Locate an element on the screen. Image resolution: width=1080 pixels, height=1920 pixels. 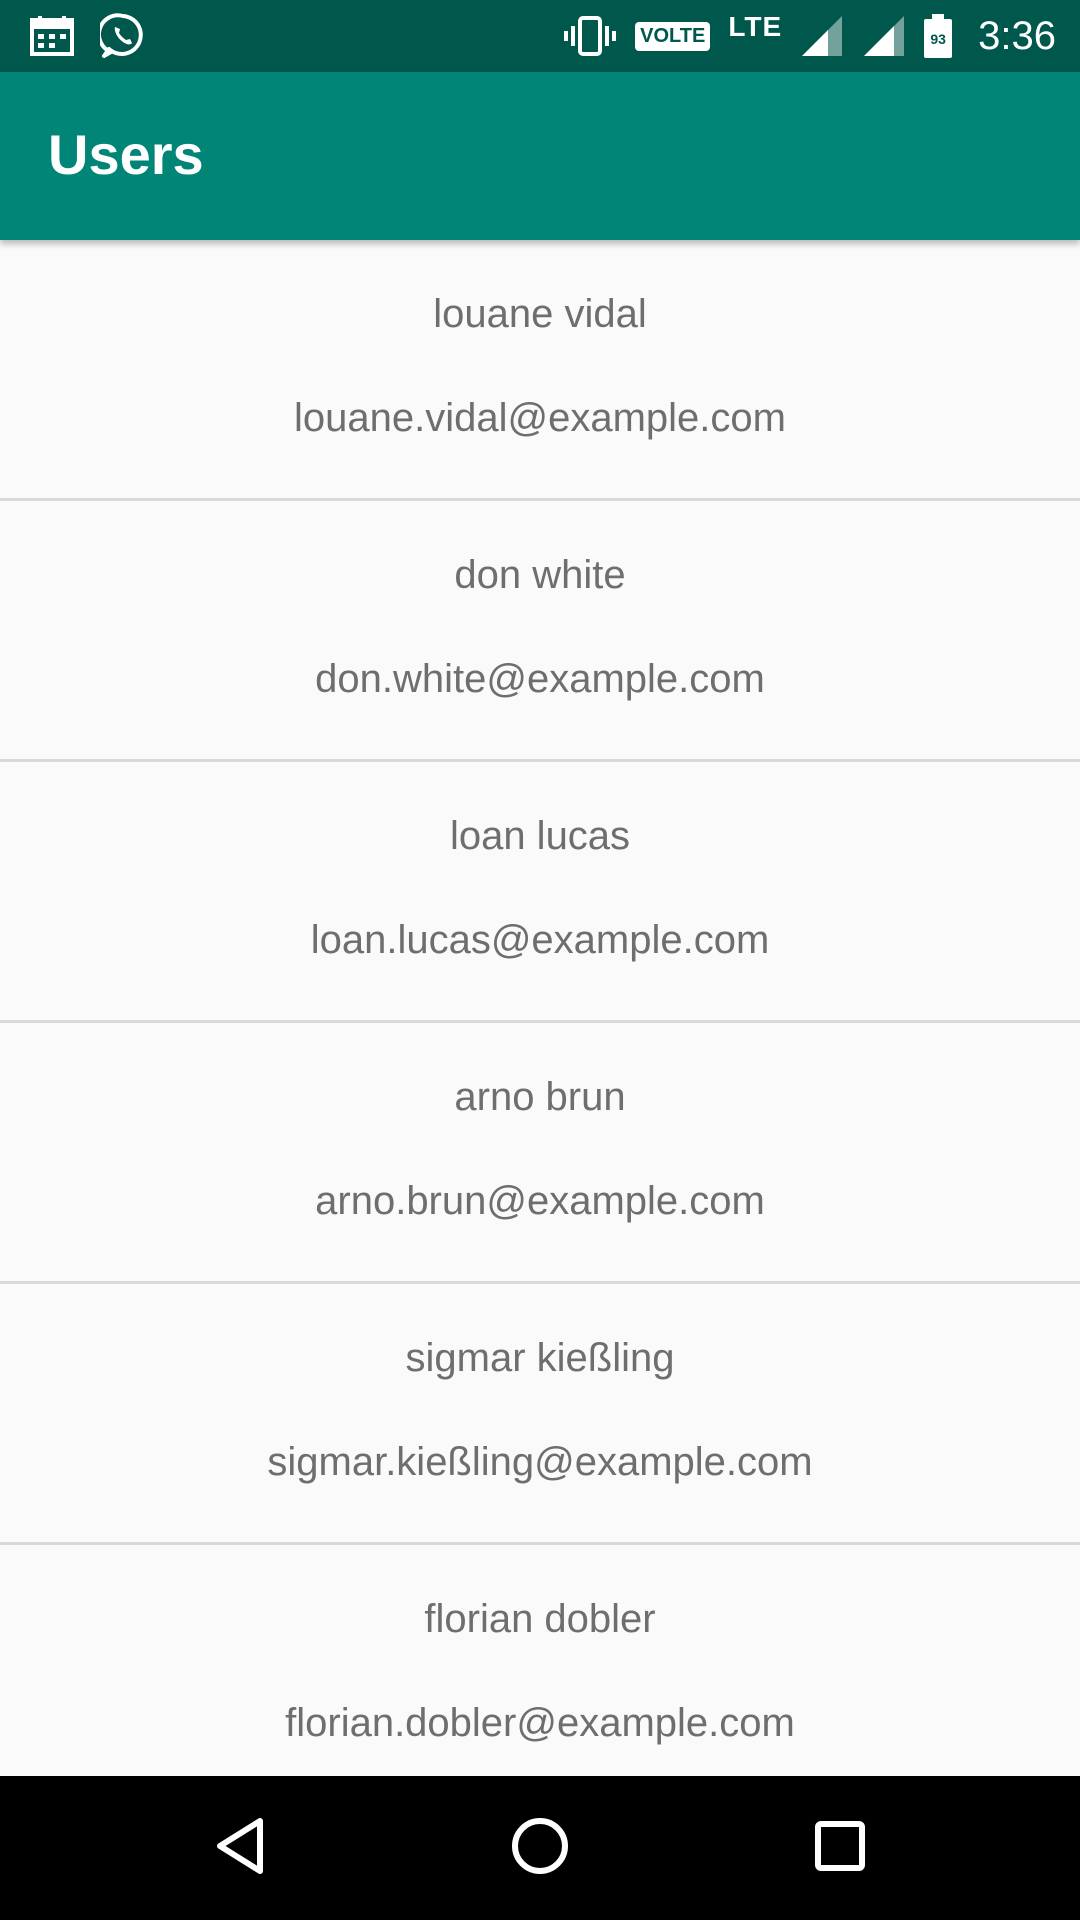
user-name: louane vidal is located at coordinates (540, 314).